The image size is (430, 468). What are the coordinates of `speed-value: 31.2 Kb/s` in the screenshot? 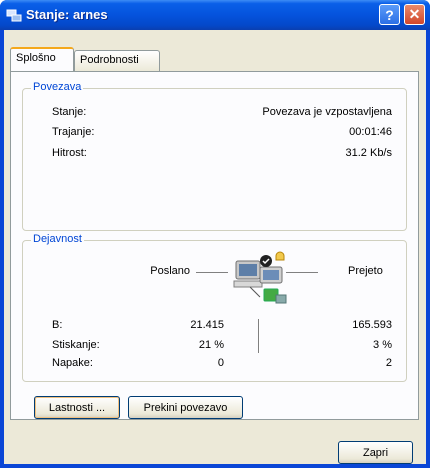 It's located at (368, 153).